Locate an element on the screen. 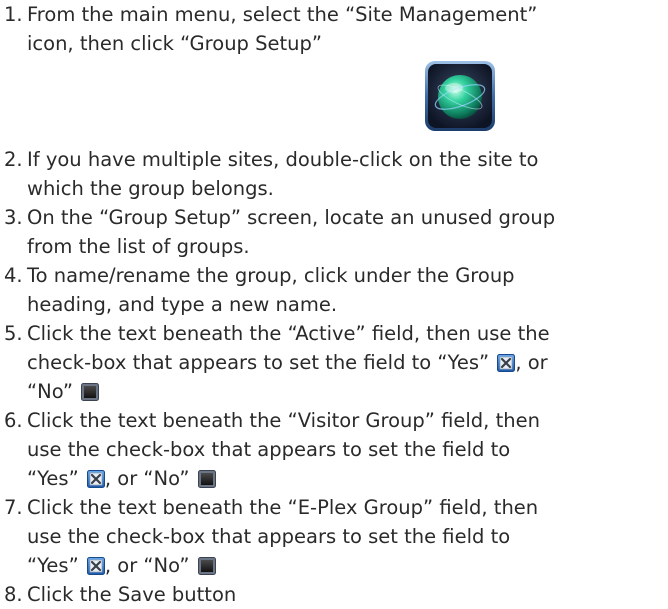 The width and height of the screenshot is (668, 609). step-text: , or is located at coordinates (531, 362).